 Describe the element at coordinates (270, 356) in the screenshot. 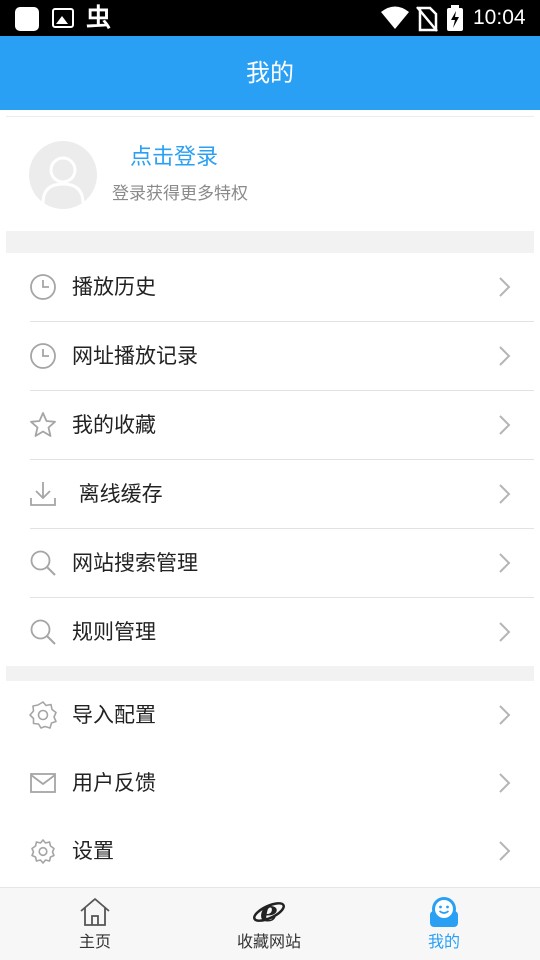

I see `menu-item-url-play-records: 网址播放记录` at that location.